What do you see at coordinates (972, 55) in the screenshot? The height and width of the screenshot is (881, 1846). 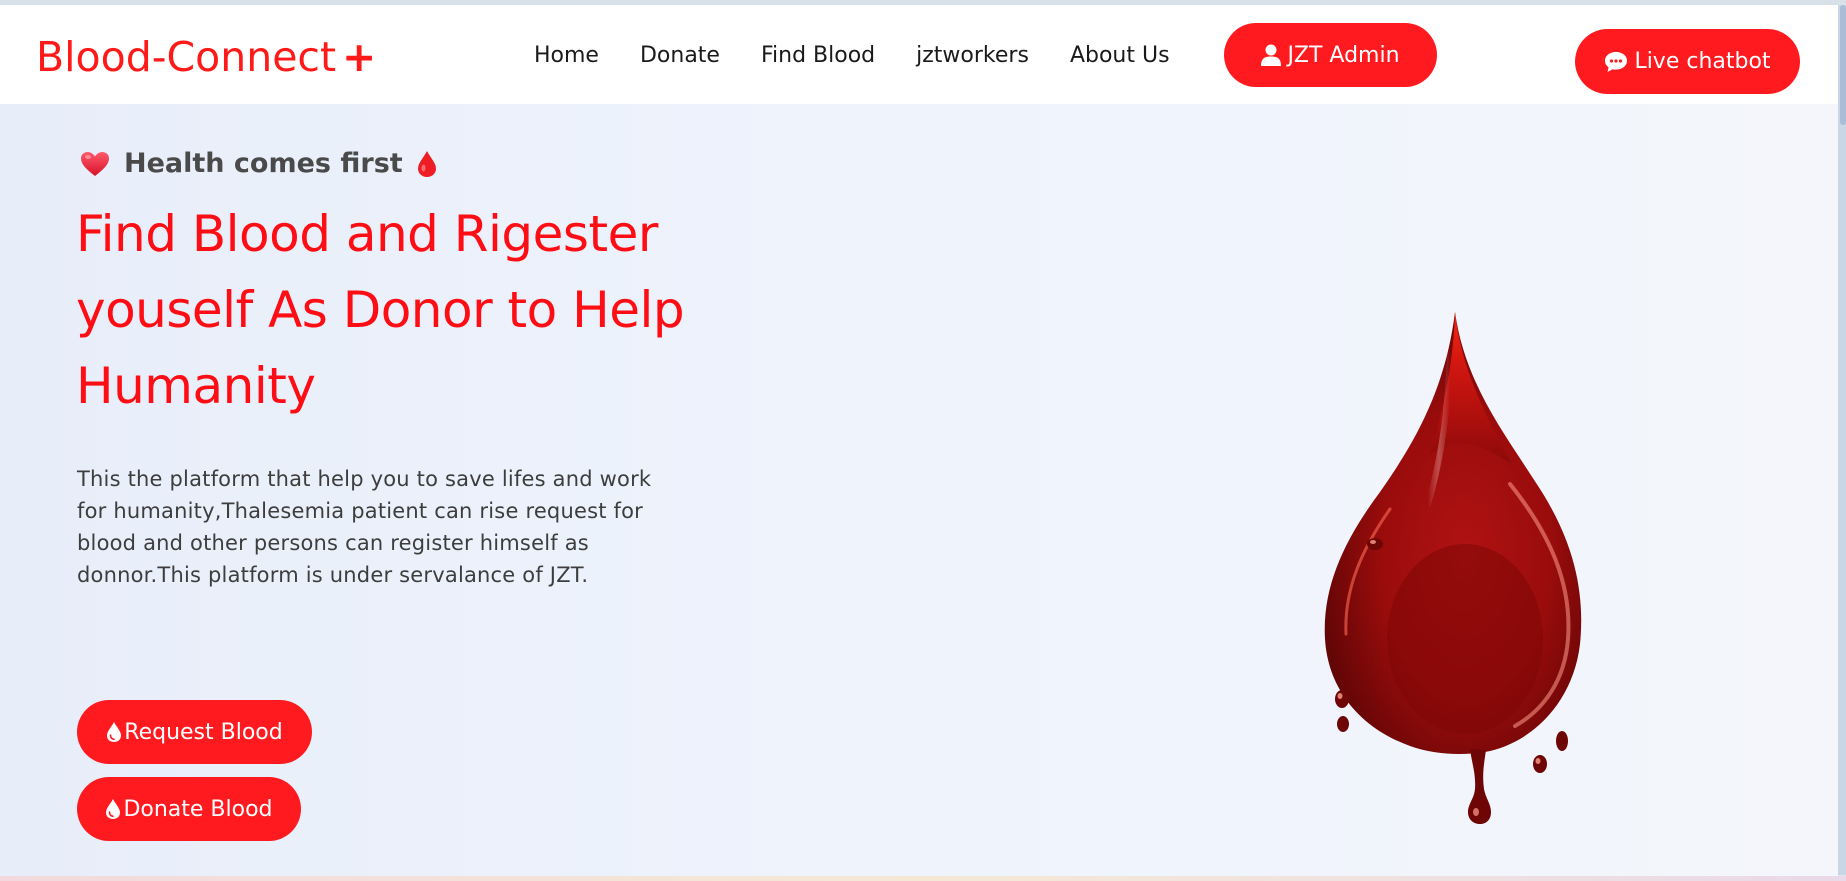 I see `nav-link-jztworkers: jztworkers` at bounding box center [972, 55].